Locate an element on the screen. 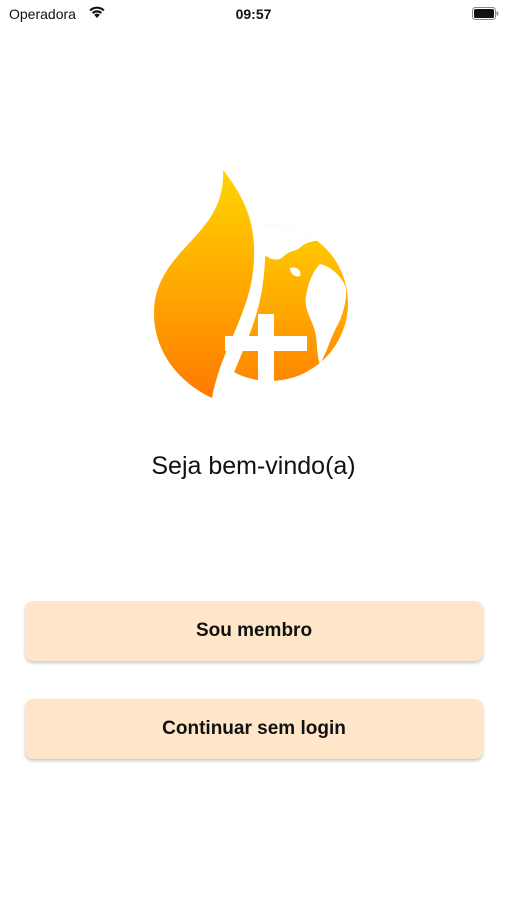  member-login-button: Sou membro is located at coordinates (254, 631).